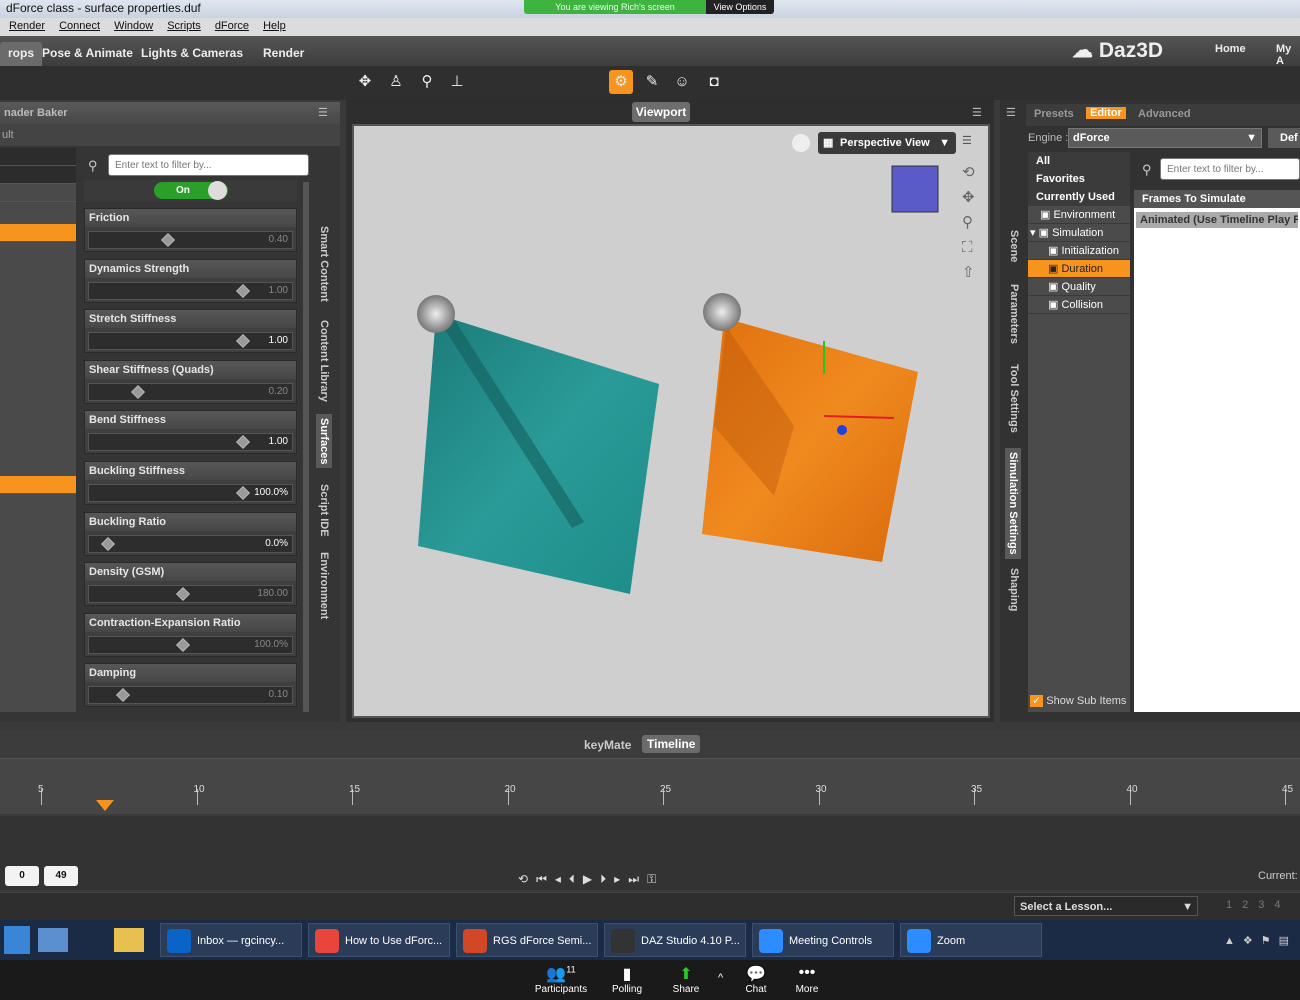  I want to click on dropbox-icon: ❖, so click(1252, 941).